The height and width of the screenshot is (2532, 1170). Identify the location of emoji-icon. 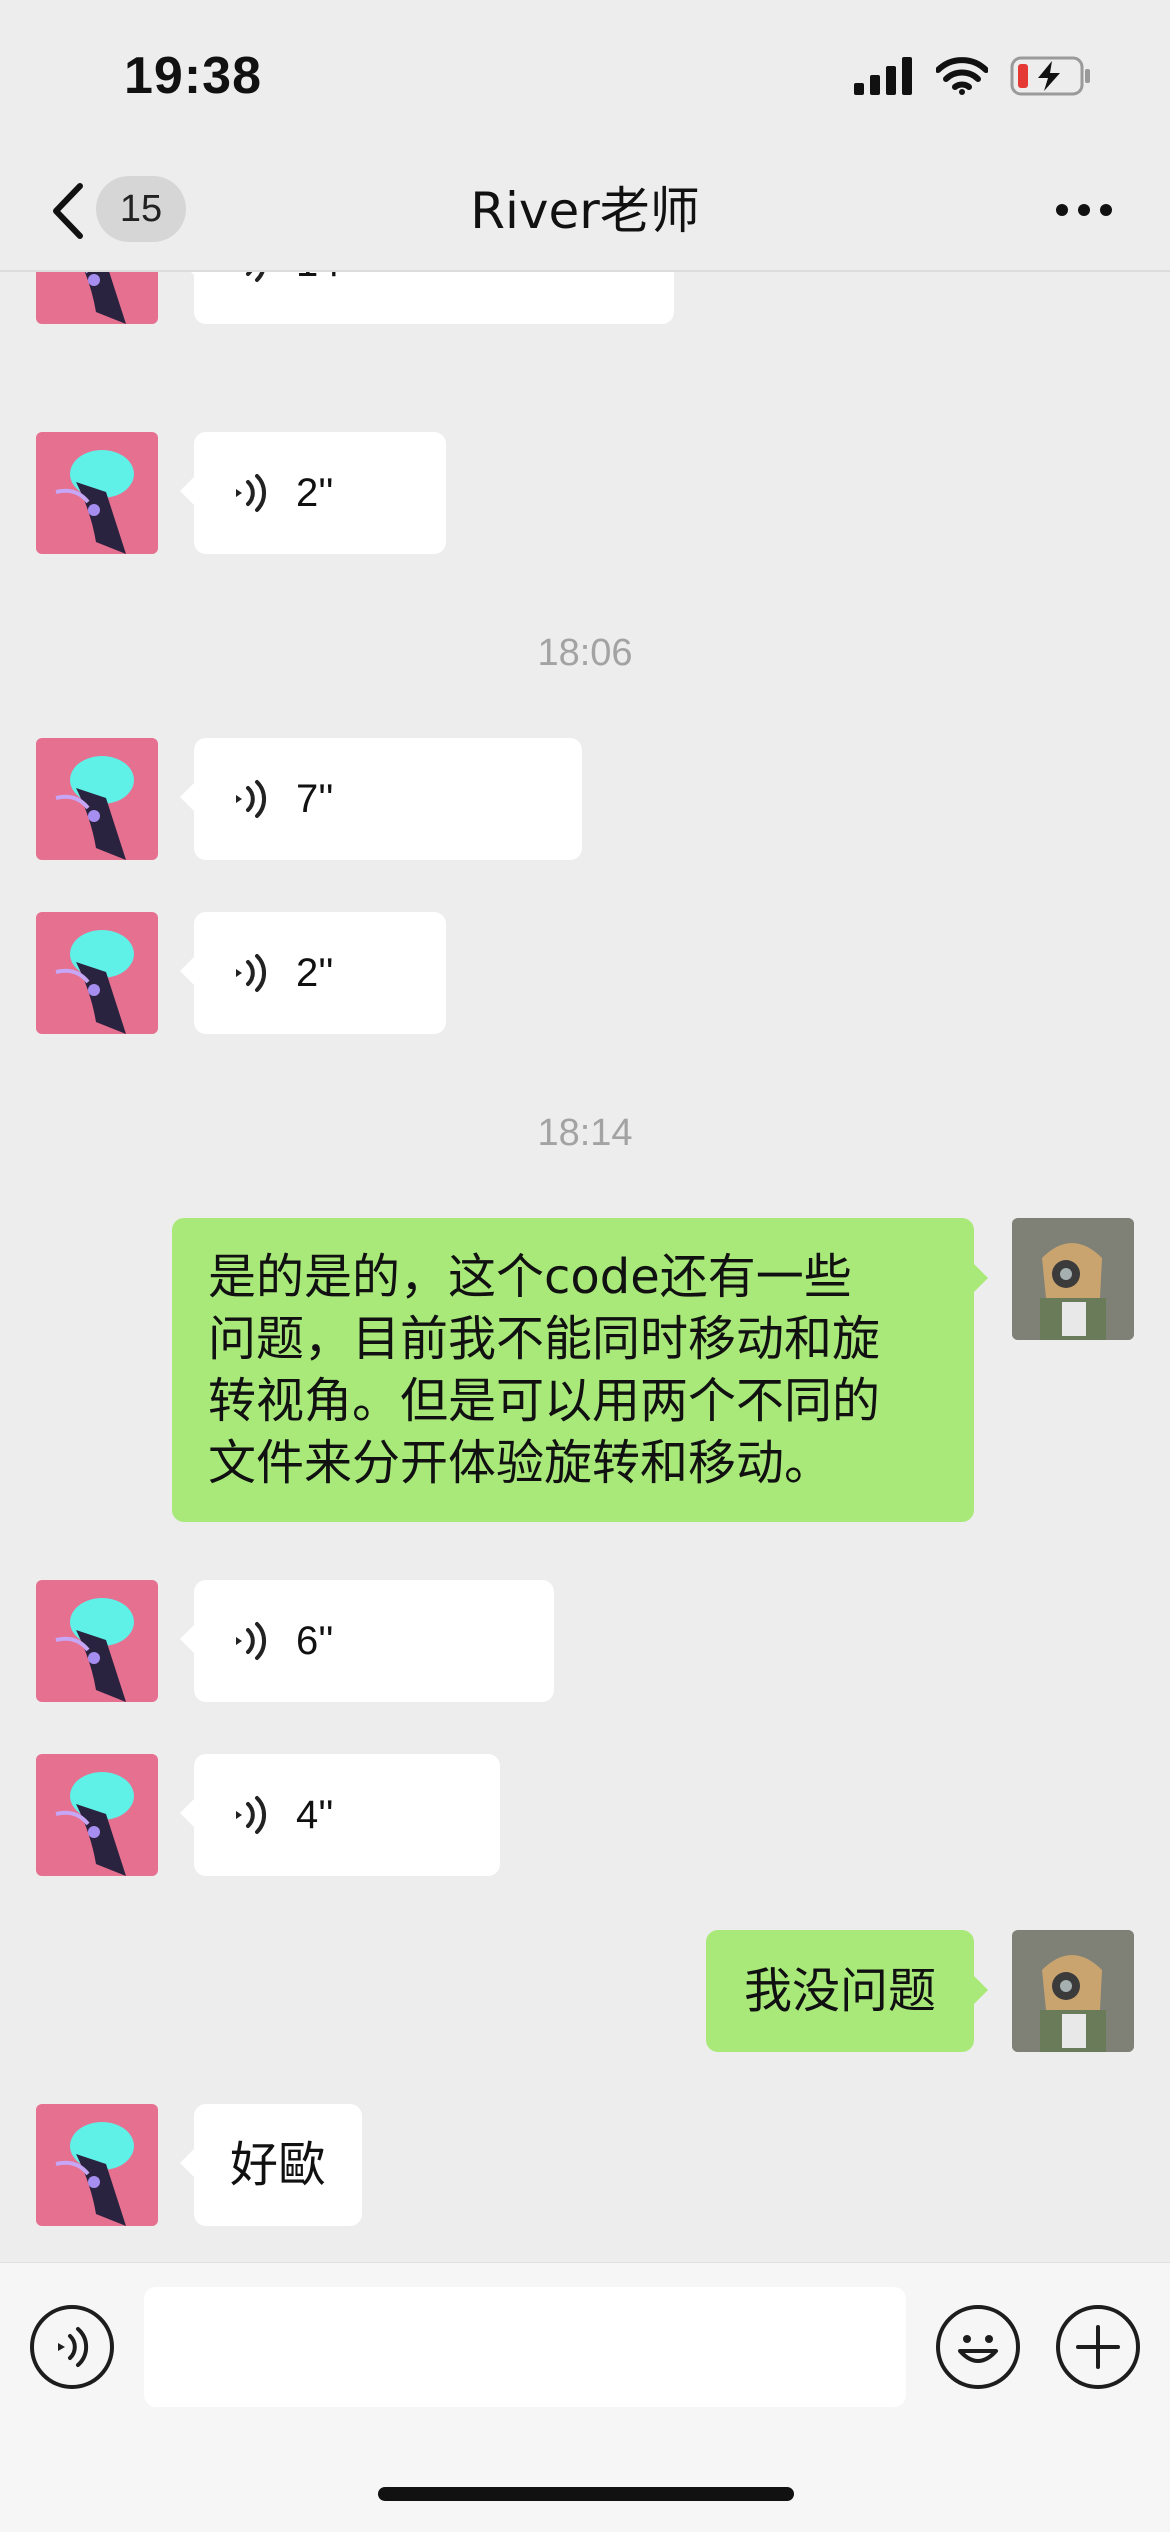
(978, 2349).